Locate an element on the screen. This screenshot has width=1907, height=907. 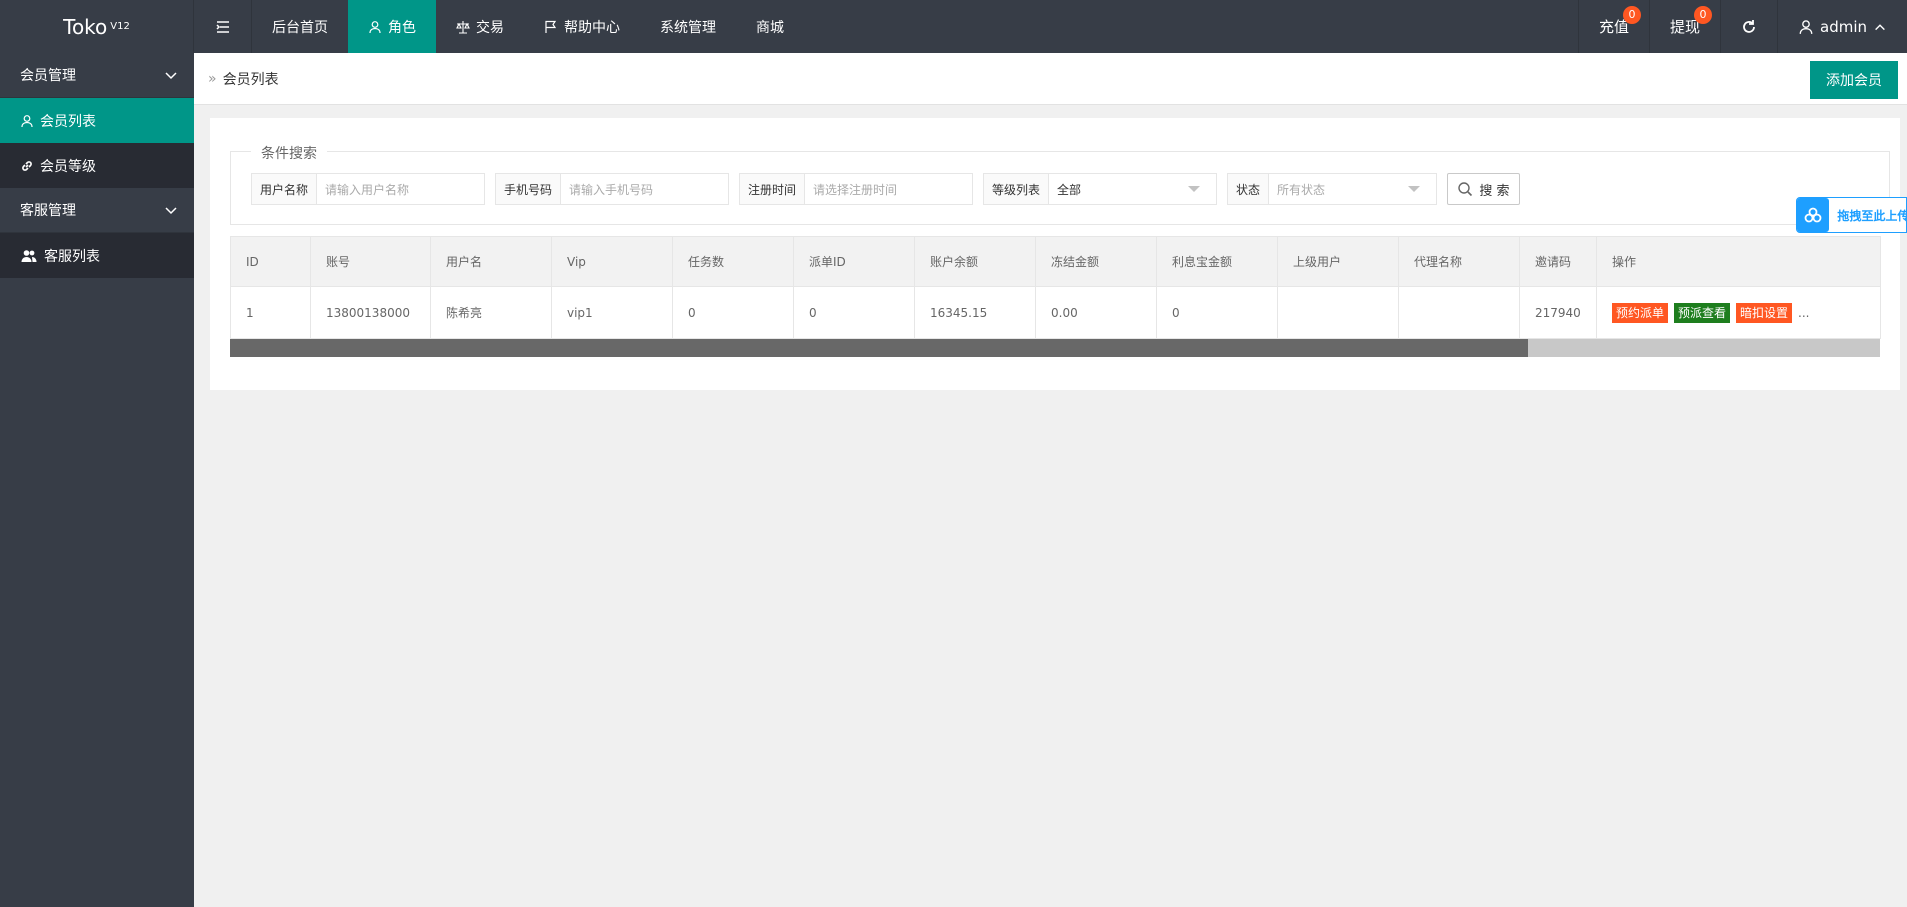
col-header-account: 账号 is located at coordinates (370, 261).